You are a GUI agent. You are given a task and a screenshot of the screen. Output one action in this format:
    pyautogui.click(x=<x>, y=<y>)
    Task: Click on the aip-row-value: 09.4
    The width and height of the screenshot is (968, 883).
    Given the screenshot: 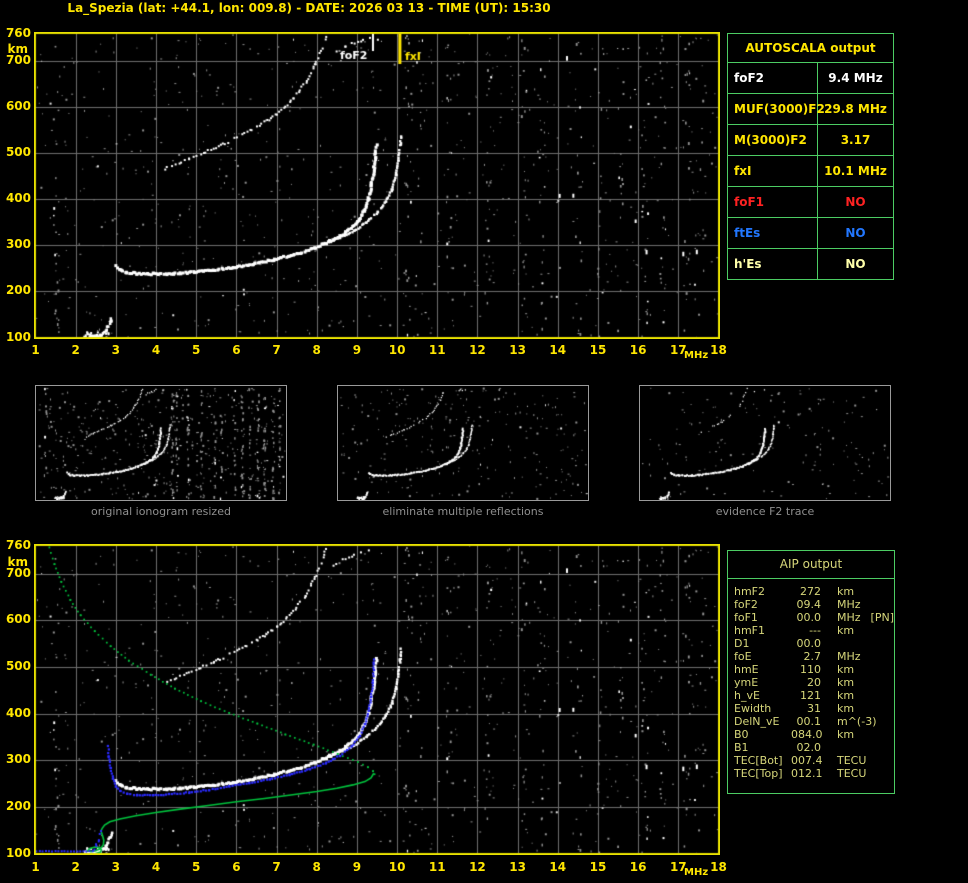 What is the action you would take?
    pyautogui.click(x=809, y=604)
    